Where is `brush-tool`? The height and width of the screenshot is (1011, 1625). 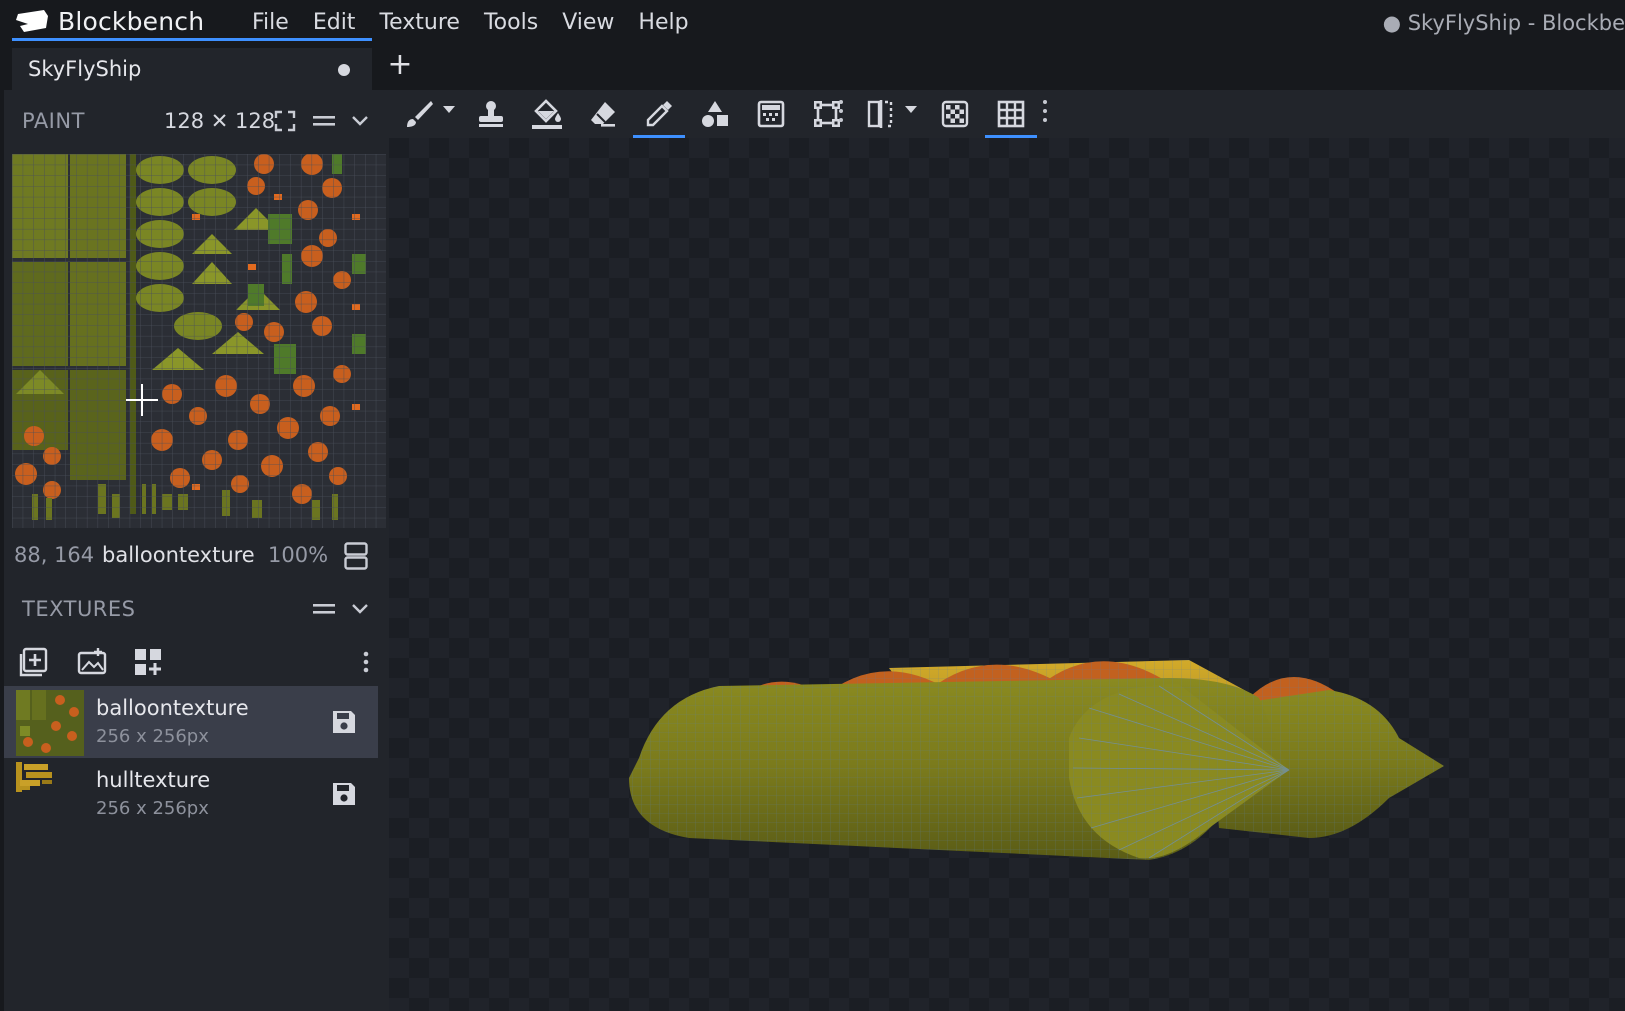
brush-tool is located at coordinates (419, 114).